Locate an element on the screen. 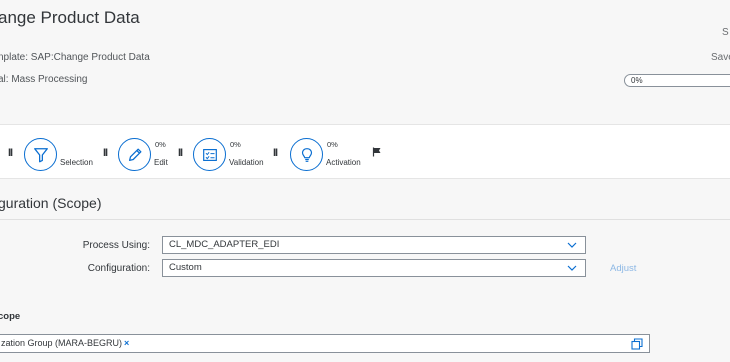 Image resolution: width=730 pixels, height=362 pixels. filter-icon is located at coordinates (40, 154).